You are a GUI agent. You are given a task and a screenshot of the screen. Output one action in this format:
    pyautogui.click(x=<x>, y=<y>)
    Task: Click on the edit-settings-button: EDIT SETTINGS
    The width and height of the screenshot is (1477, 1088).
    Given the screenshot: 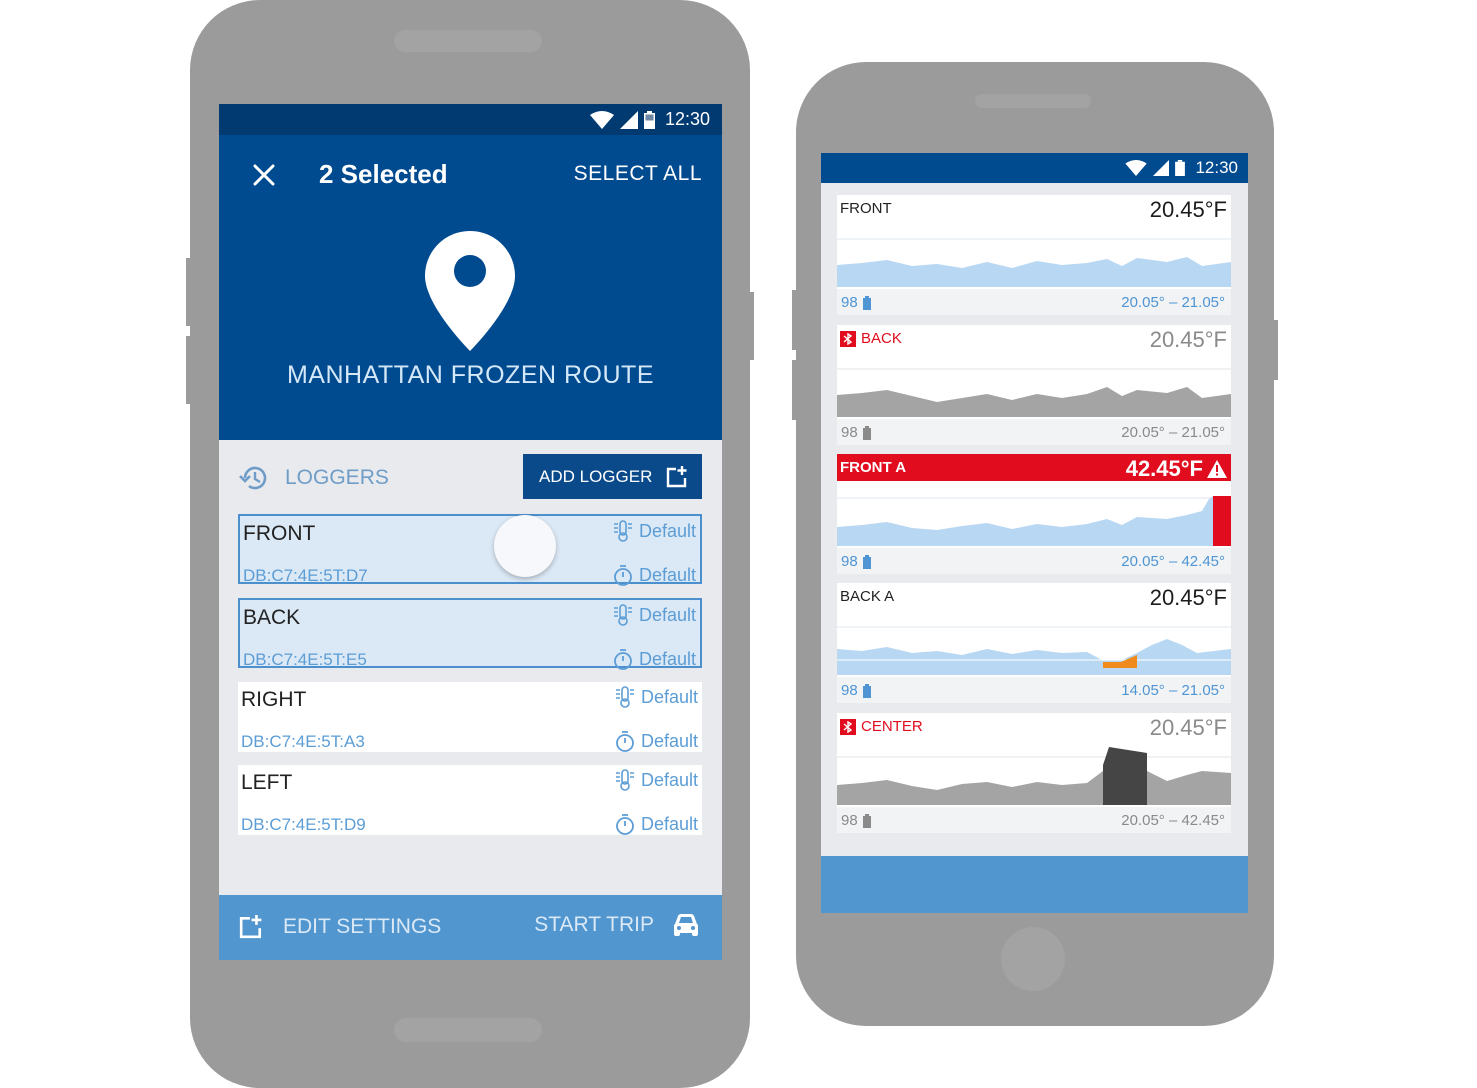 What is the action you would take?
    pyautogui.click(x=340, y=927)
    